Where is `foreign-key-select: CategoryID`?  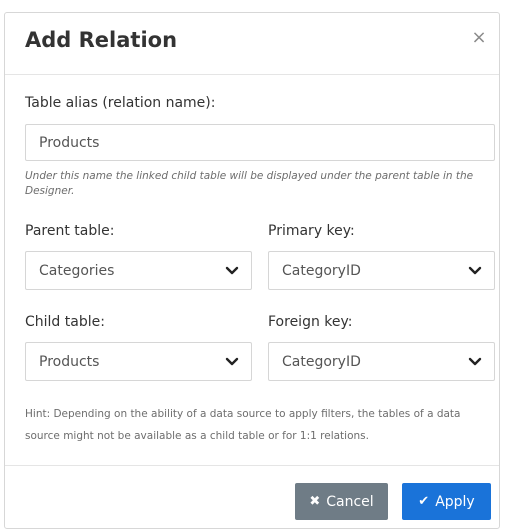
foreign-key-select: CategoryID is located at coordinates (381, 361).